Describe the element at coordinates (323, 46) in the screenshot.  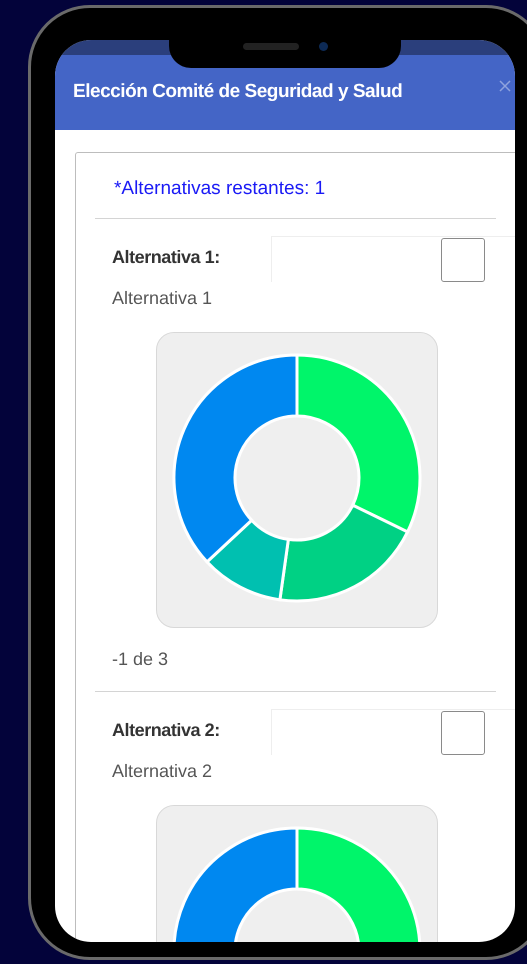
I see `camera-icon` at that location.